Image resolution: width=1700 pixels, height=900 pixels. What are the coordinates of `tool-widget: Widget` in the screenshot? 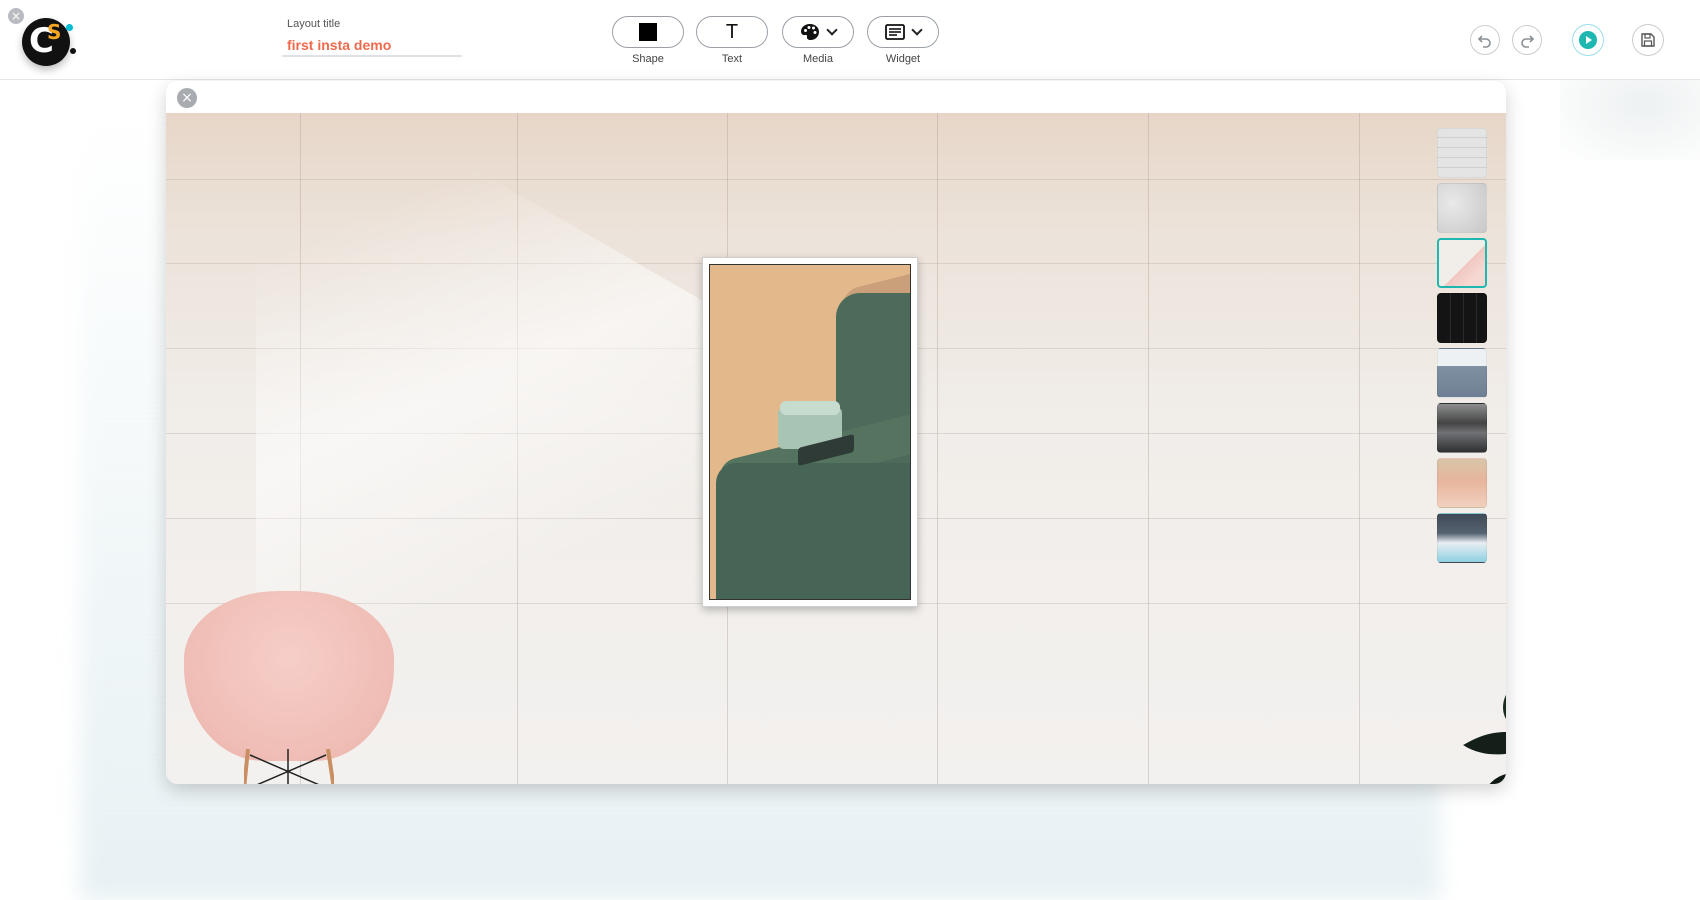 It's located at (903, 40).